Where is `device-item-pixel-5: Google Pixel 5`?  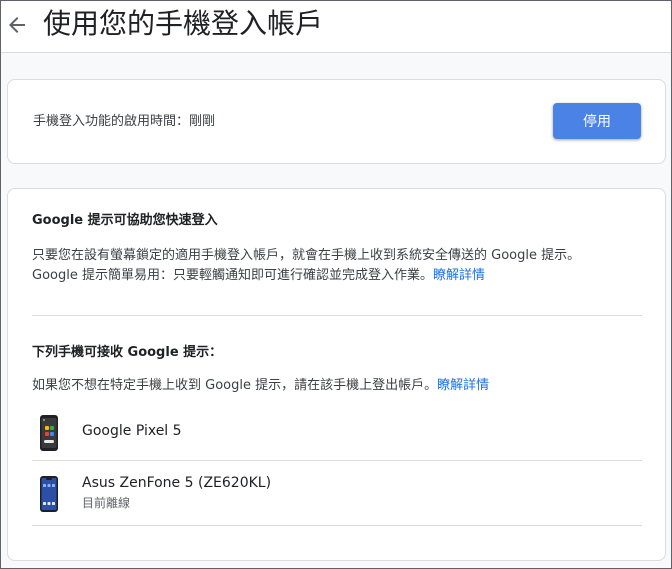
device-item-pixel-5: Google Pixel 5 is located at coordinates (337, 430).